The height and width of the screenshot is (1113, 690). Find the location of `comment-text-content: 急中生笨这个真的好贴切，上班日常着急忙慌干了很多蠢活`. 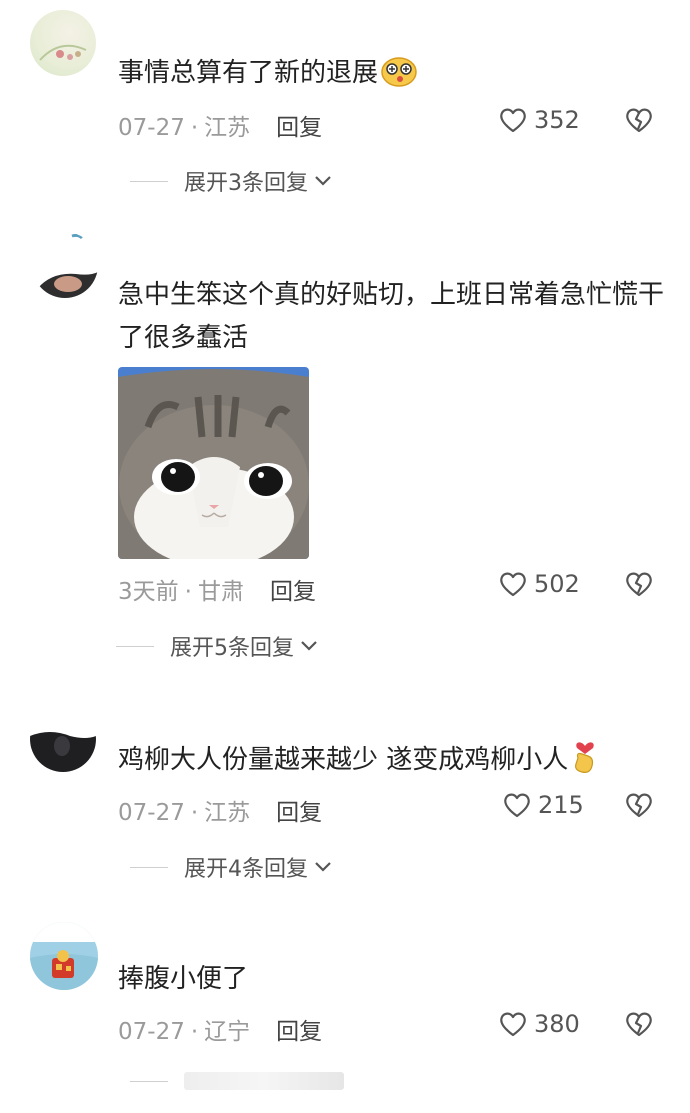

comment-text-content: 急中生笨这个真的好贴切，上班日常着急忙慌干了很多蠢活 is located at coordinates (391, 316).